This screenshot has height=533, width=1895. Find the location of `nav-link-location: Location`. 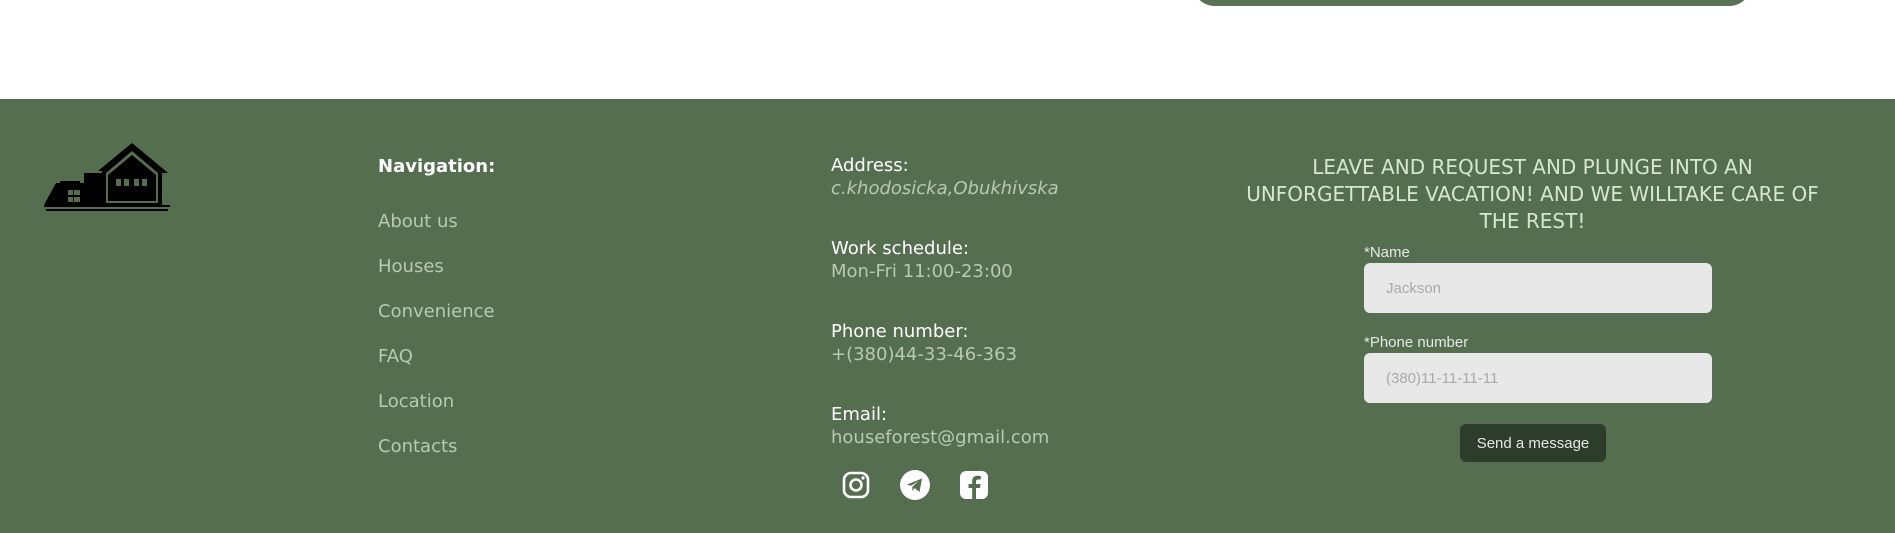

nav-link-location: Location is located at coordinates (436, 414).